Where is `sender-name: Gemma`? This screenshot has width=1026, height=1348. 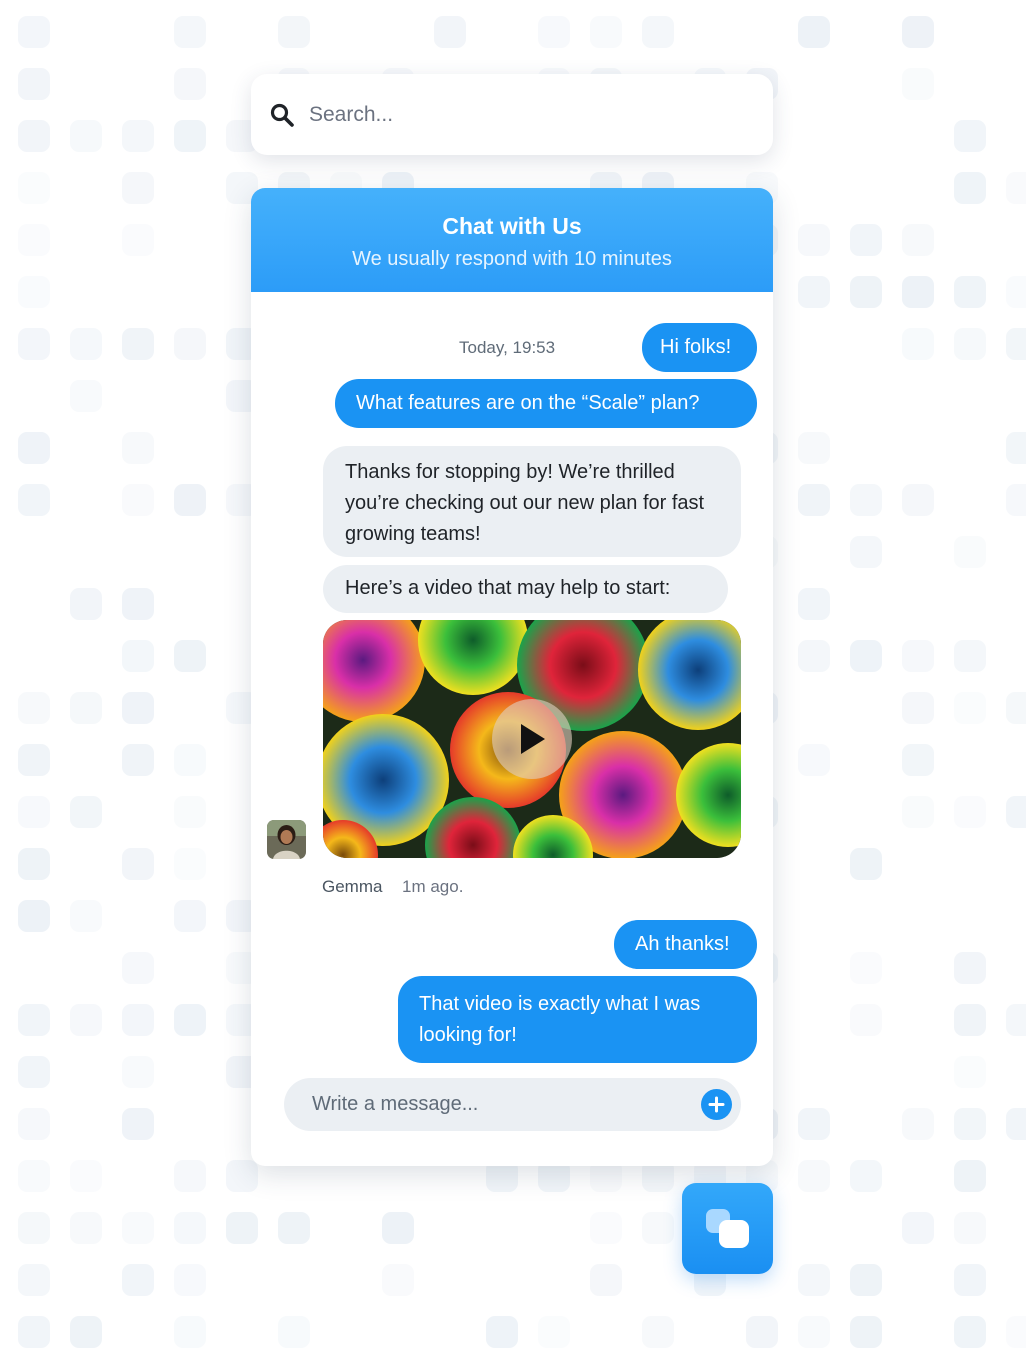 sender-name: Gemma is located at coordinates (352, 886).